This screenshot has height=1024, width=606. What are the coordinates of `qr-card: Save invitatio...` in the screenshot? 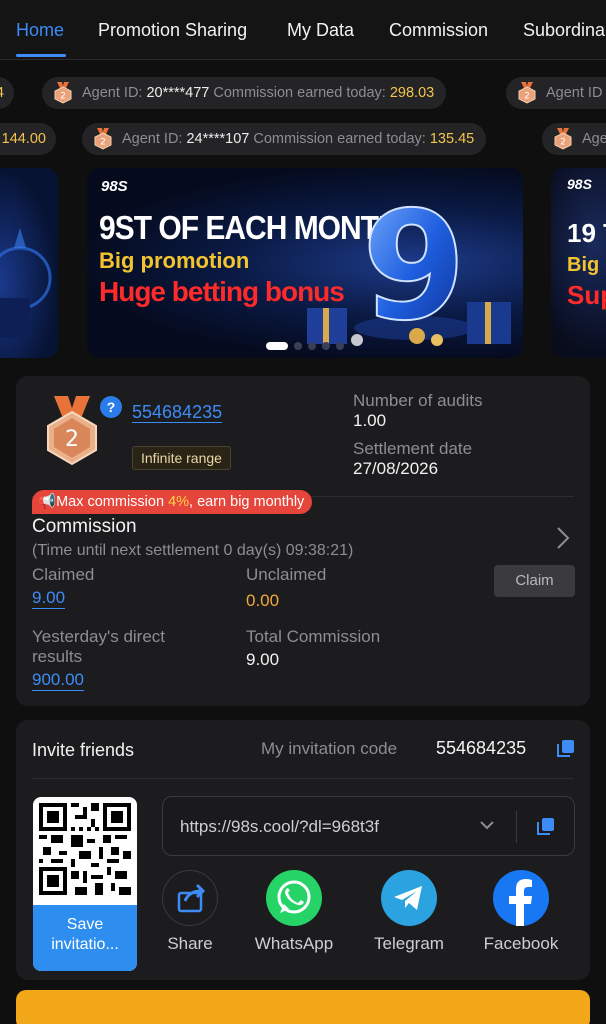 It's located at (85, 884).